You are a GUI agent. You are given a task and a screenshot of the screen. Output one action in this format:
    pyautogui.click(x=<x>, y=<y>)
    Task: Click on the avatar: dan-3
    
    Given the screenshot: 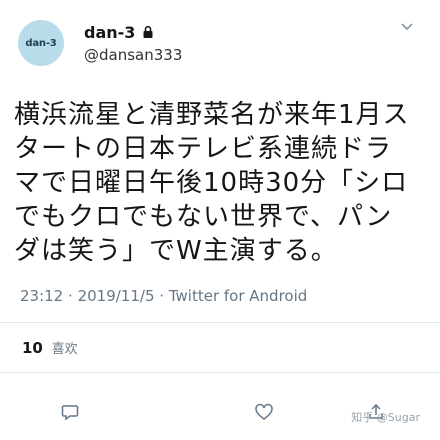 What is the action you would take?
    pyautogui.click(x=41, y=43)
    